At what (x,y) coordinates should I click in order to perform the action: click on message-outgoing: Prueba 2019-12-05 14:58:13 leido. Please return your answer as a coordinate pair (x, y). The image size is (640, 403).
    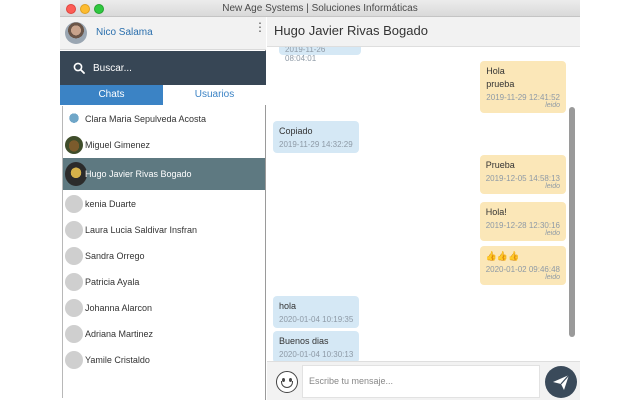
    Looking at the image, I should click on (522, 174).